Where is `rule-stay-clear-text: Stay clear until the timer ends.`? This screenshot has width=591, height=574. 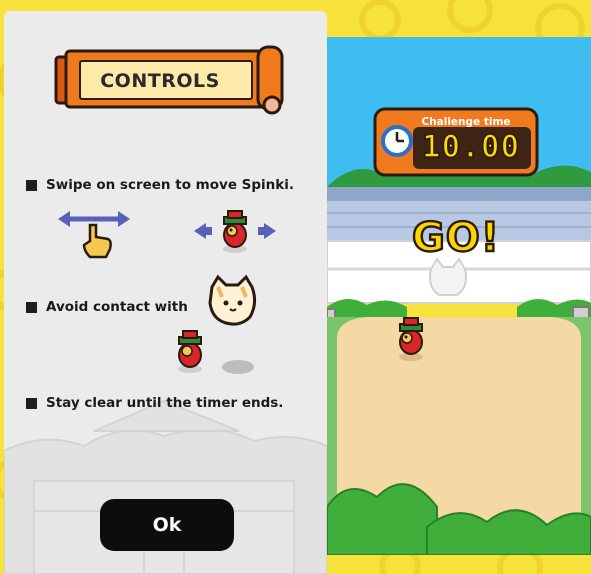 rule-stay-clear-text: Stay clear until the timer ends. is located at coordinates (165, 403).